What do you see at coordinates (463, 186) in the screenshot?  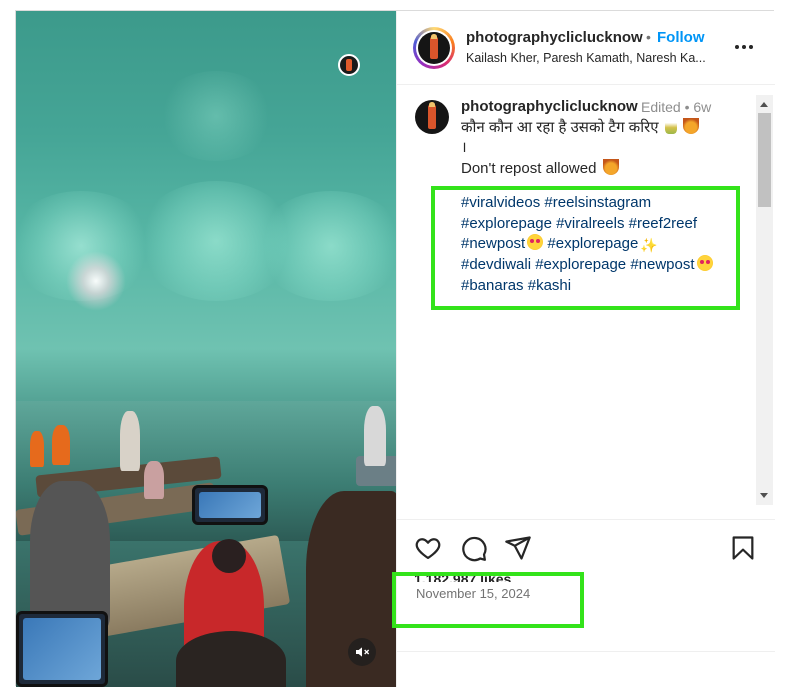 I see `caption-line: .` at bounding box center [463, 186].